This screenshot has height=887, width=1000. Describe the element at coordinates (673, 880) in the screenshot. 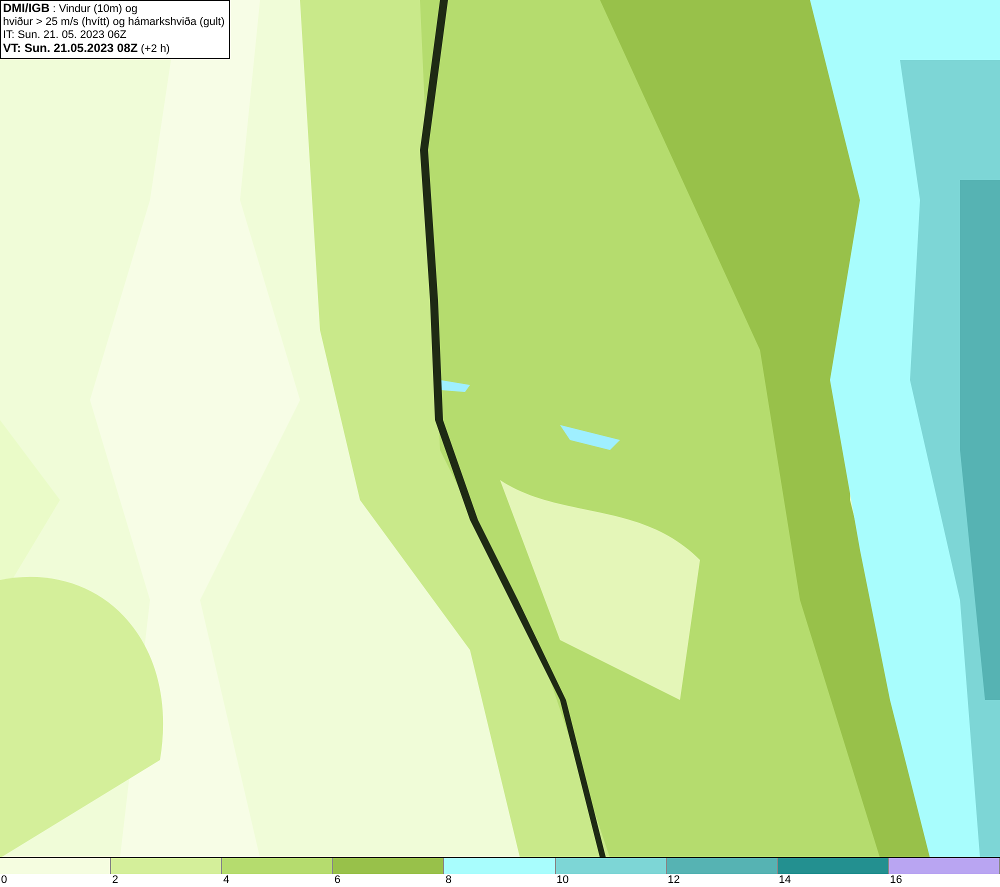

I see `legend-label: 12` at that location.